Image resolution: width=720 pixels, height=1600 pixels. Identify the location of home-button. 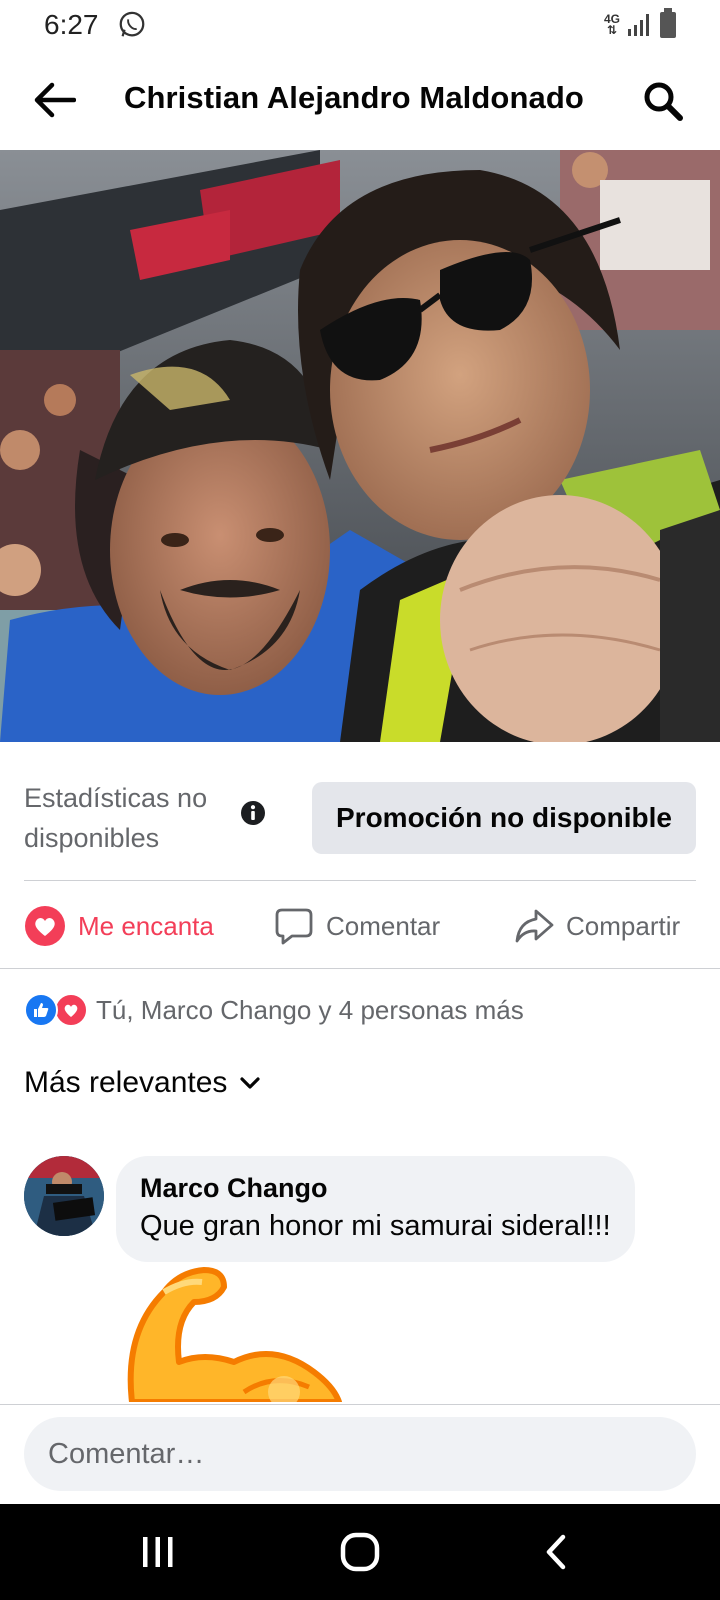
(360, 1552).